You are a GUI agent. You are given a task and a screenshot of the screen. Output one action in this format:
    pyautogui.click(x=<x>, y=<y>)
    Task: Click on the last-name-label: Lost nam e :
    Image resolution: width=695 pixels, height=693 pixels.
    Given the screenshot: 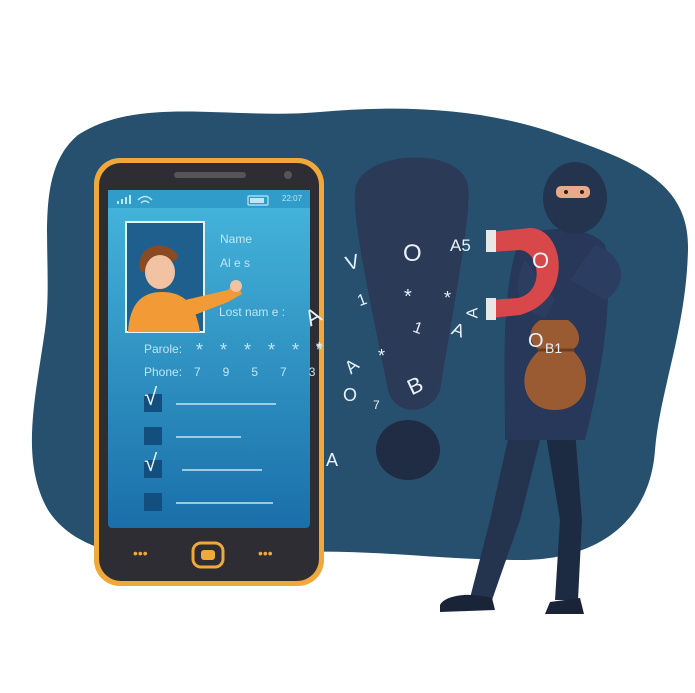 What is the action you would take?
    pyautogui.click(x=252, y=312)
    